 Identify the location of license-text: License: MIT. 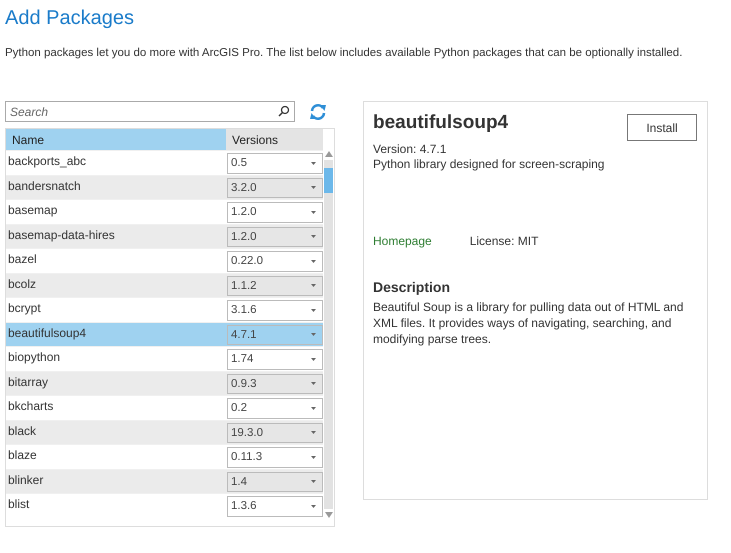
(504, 241).